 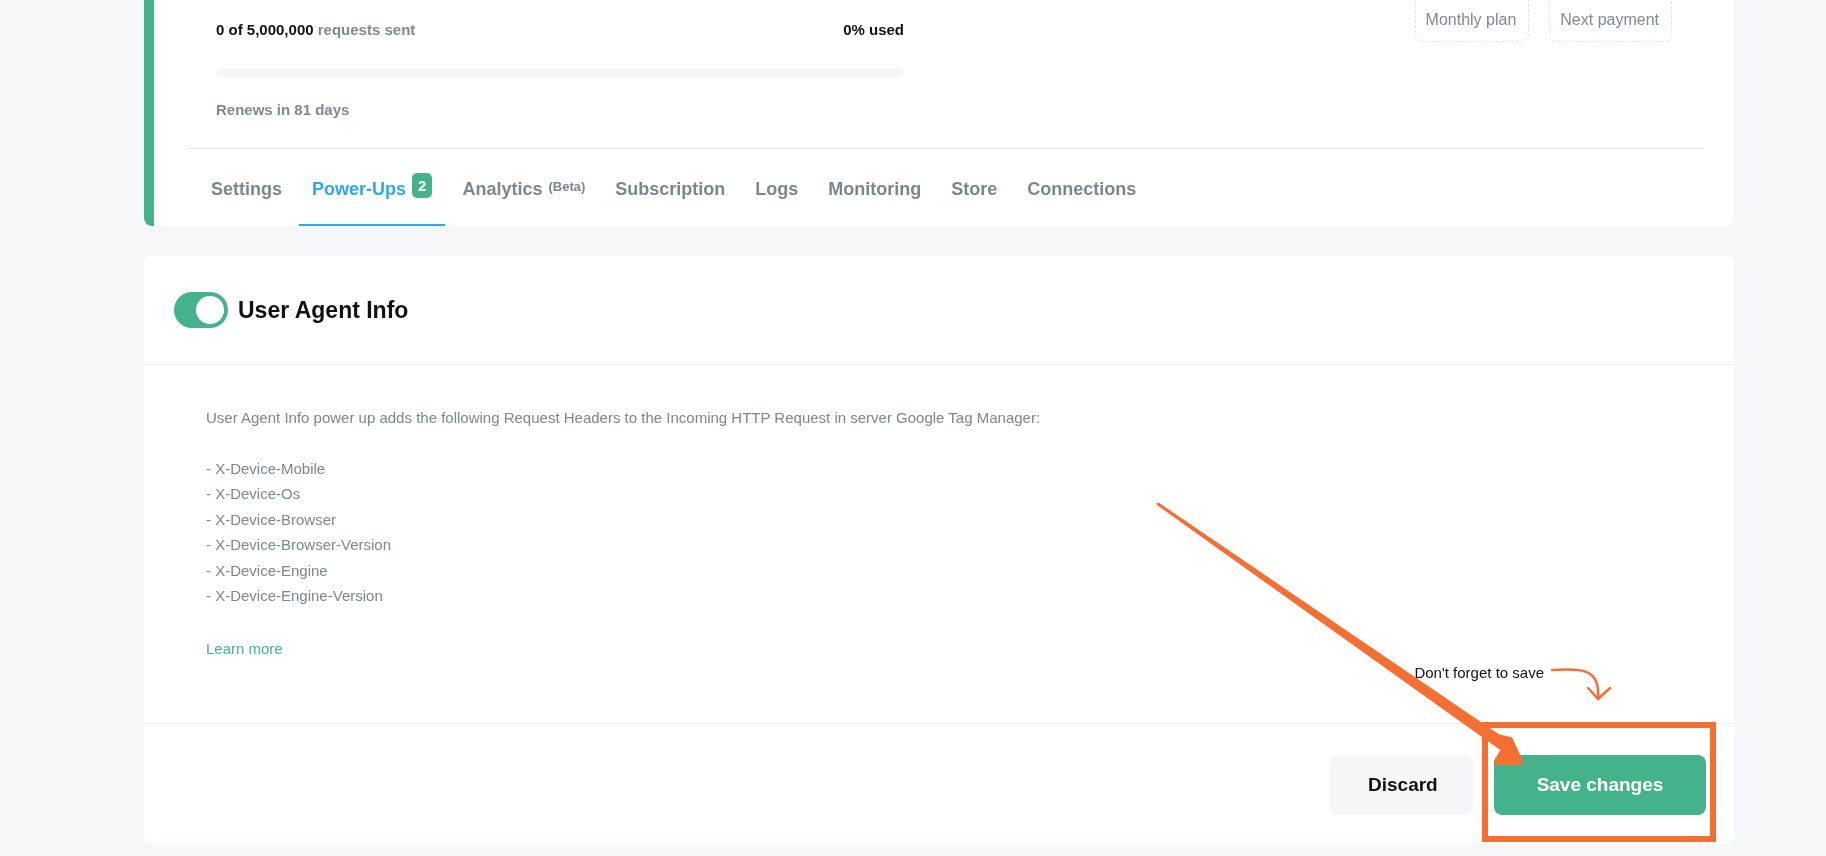 I want to click on header-list-item: - X-Device-Browser, so click(x=272, y=519).